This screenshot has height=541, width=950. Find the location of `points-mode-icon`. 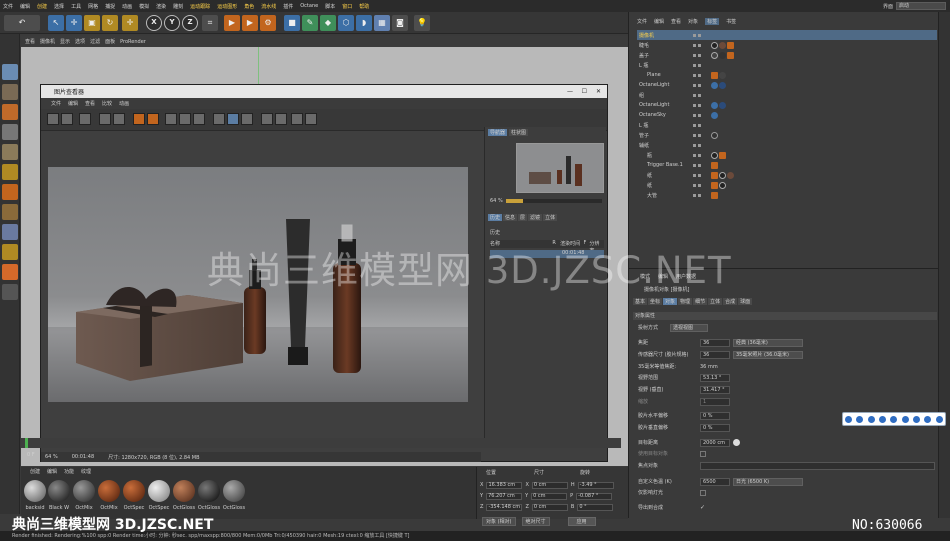

points-mode-icon is located at coordinates (10, 152).